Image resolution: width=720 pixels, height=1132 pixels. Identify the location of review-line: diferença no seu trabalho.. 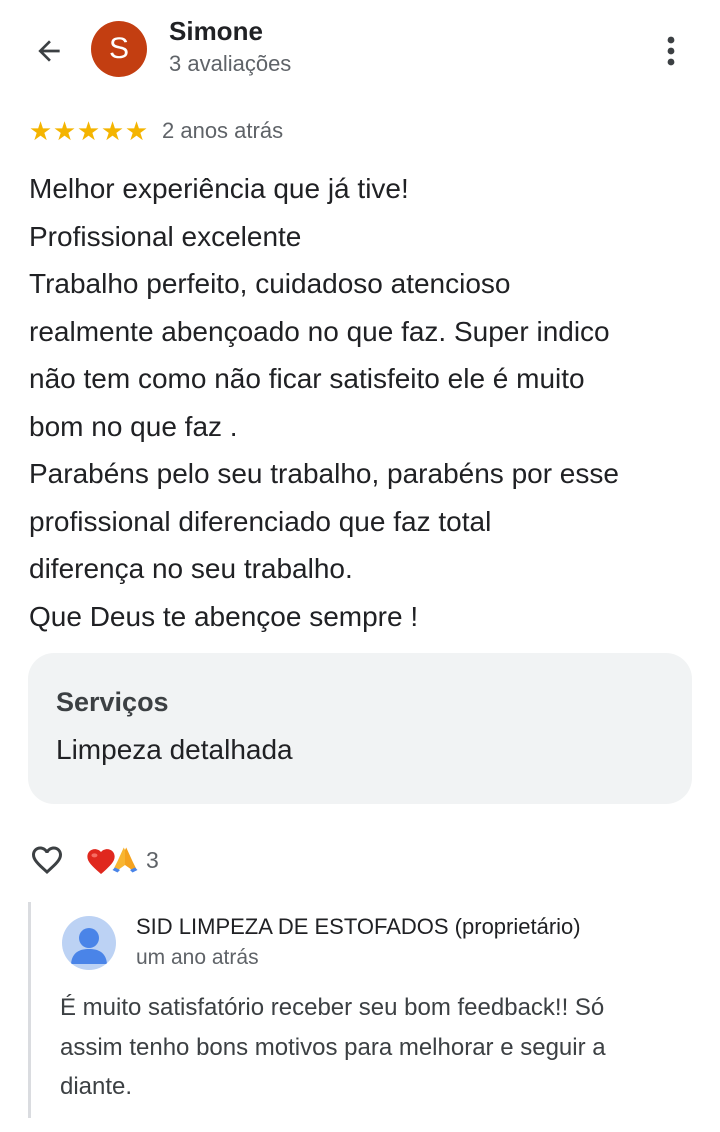
(191, 568).